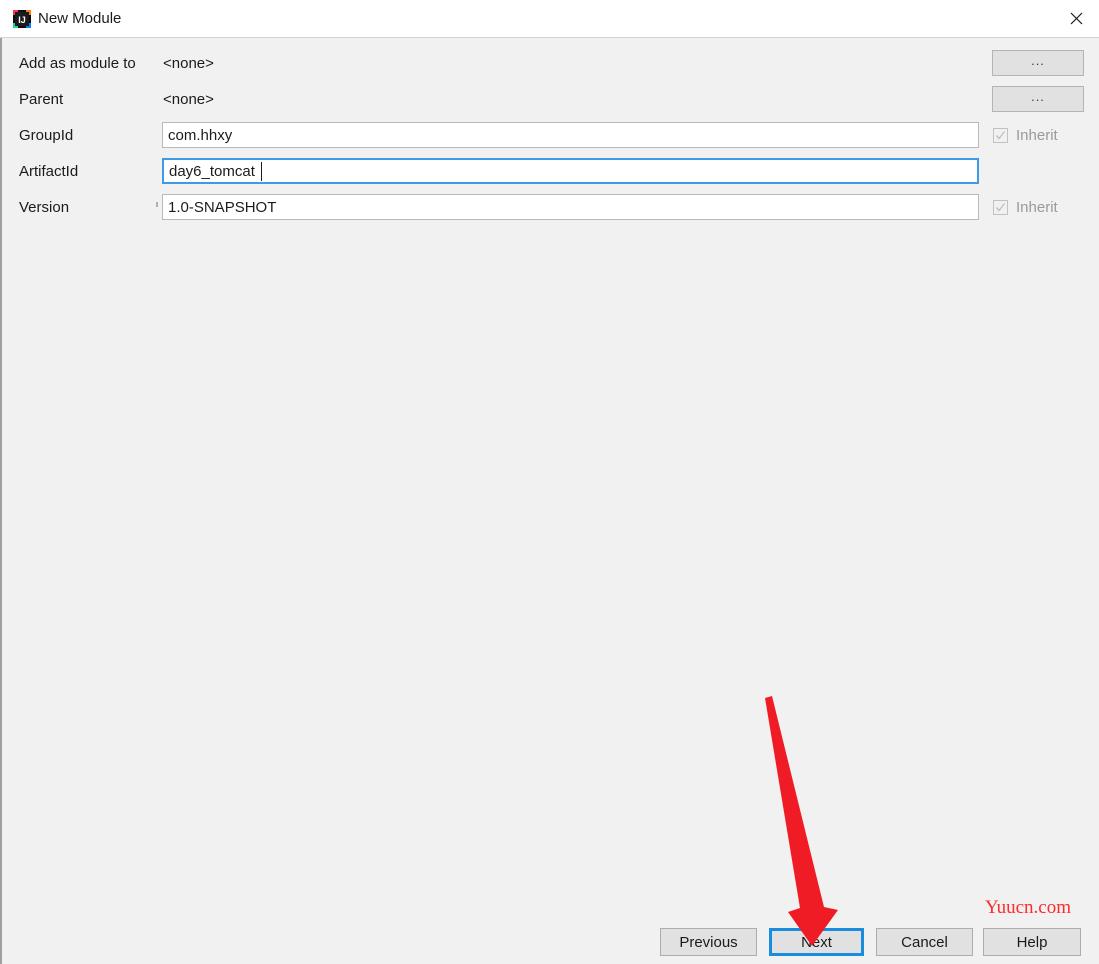 The width and height of the screenshot is (1099, 964). Describe the element at coordinates (1037, 135) in the screenshot. I see `inherit-label-groupid: Inherit` at that location.